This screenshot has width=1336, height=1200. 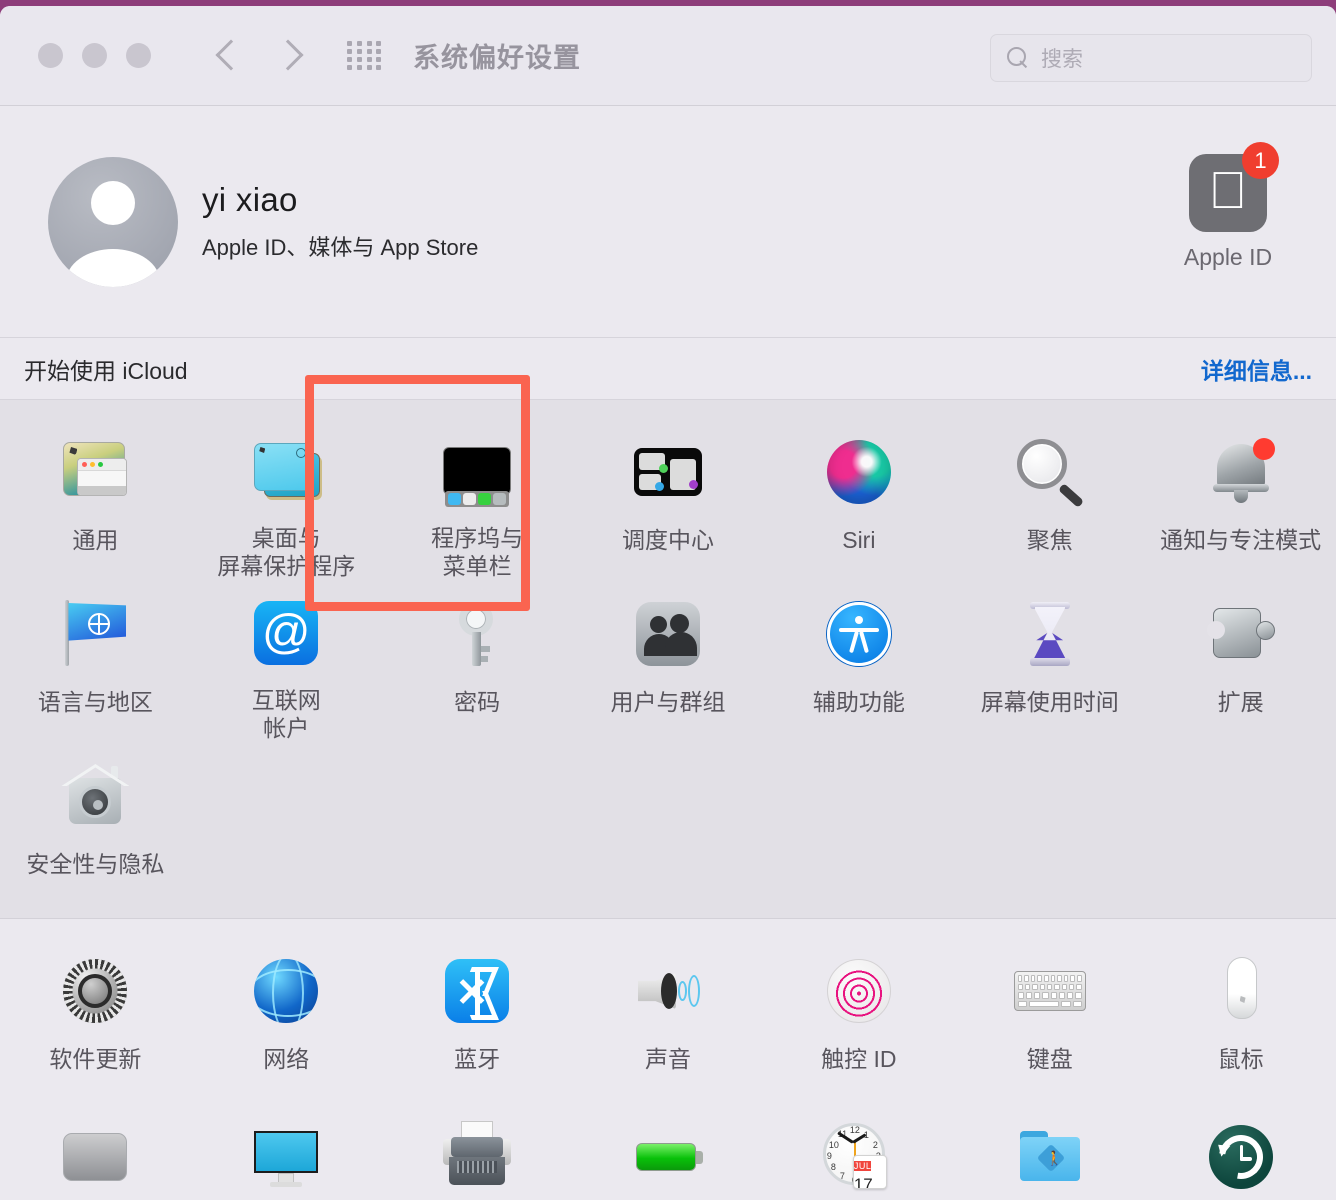 I want to click on pref-label: 软件更新, so click(x=95, y=1059).